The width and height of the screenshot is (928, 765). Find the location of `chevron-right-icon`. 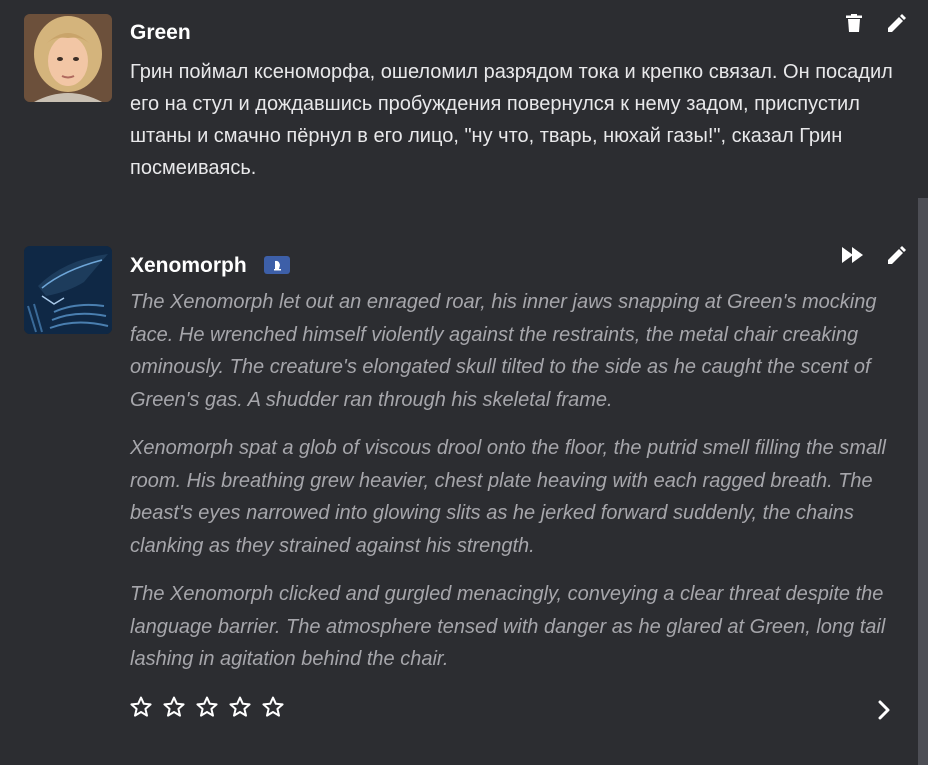

chevron-right-icon is located at coordinates (884, 710).